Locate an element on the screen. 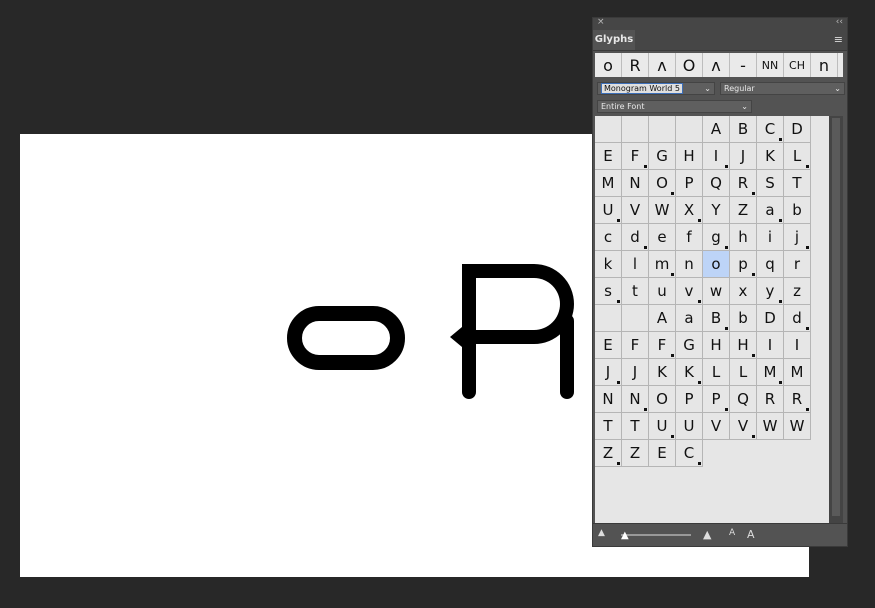 This screenshot has width=875, height=608. recent-glyph: O is located at coordinates (689, 65).